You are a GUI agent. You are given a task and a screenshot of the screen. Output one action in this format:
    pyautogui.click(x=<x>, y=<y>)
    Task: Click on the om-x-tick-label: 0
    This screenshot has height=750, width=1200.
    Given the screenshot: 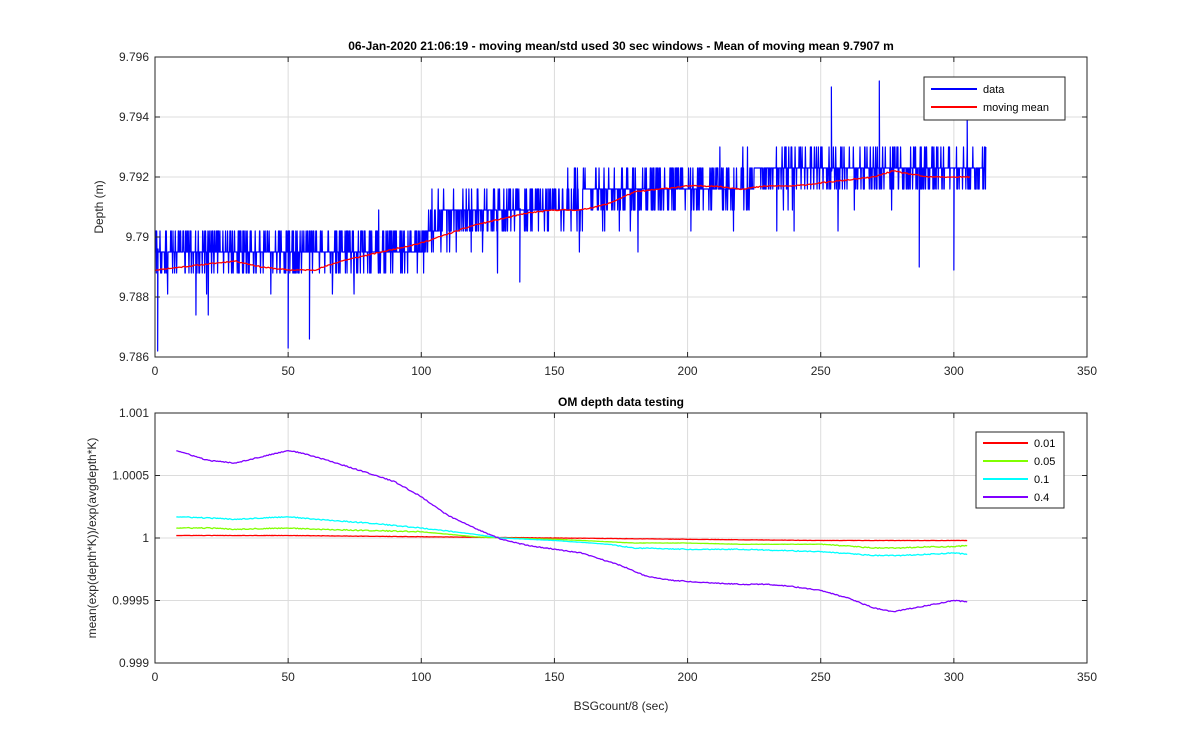 What is the action you would take?
    pyautogui.click(x=155, y=677)
    